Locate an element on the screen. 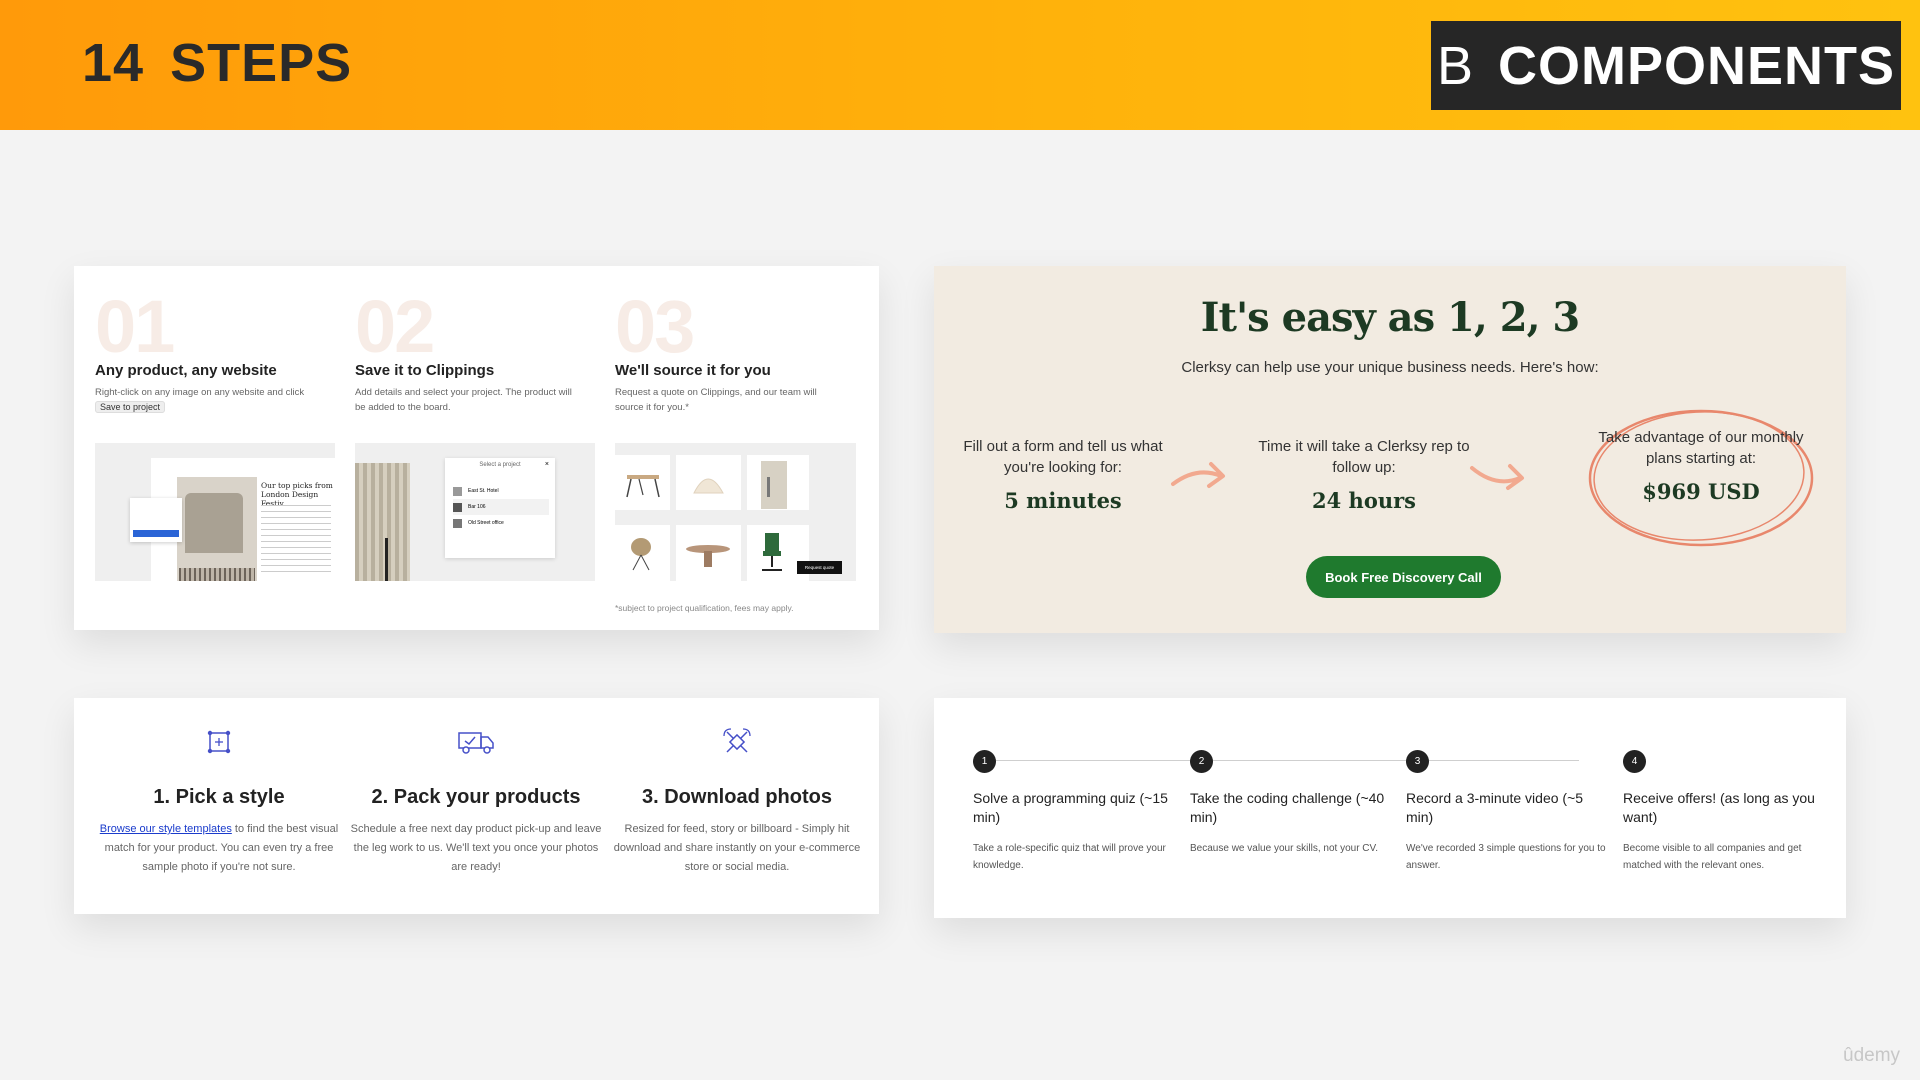 This screenshot has width=1920, height=1080. frame-grid-icon is located at coordinates (219, 742).